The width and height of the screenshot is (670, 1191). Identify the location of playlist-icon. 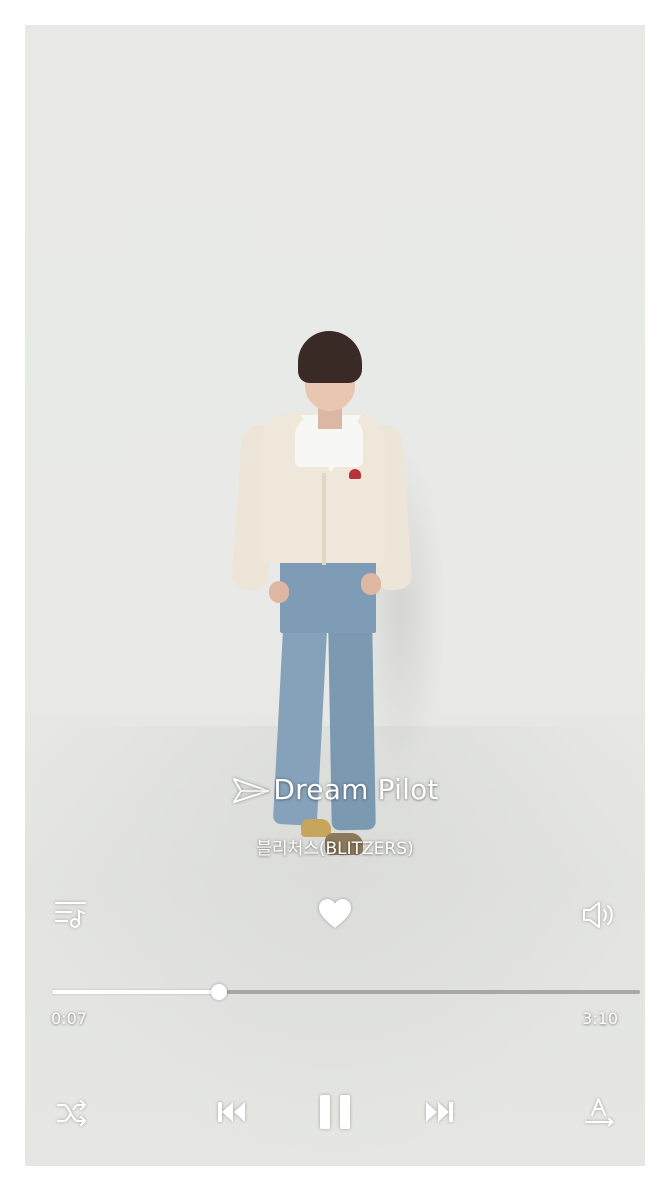
(71, 915).